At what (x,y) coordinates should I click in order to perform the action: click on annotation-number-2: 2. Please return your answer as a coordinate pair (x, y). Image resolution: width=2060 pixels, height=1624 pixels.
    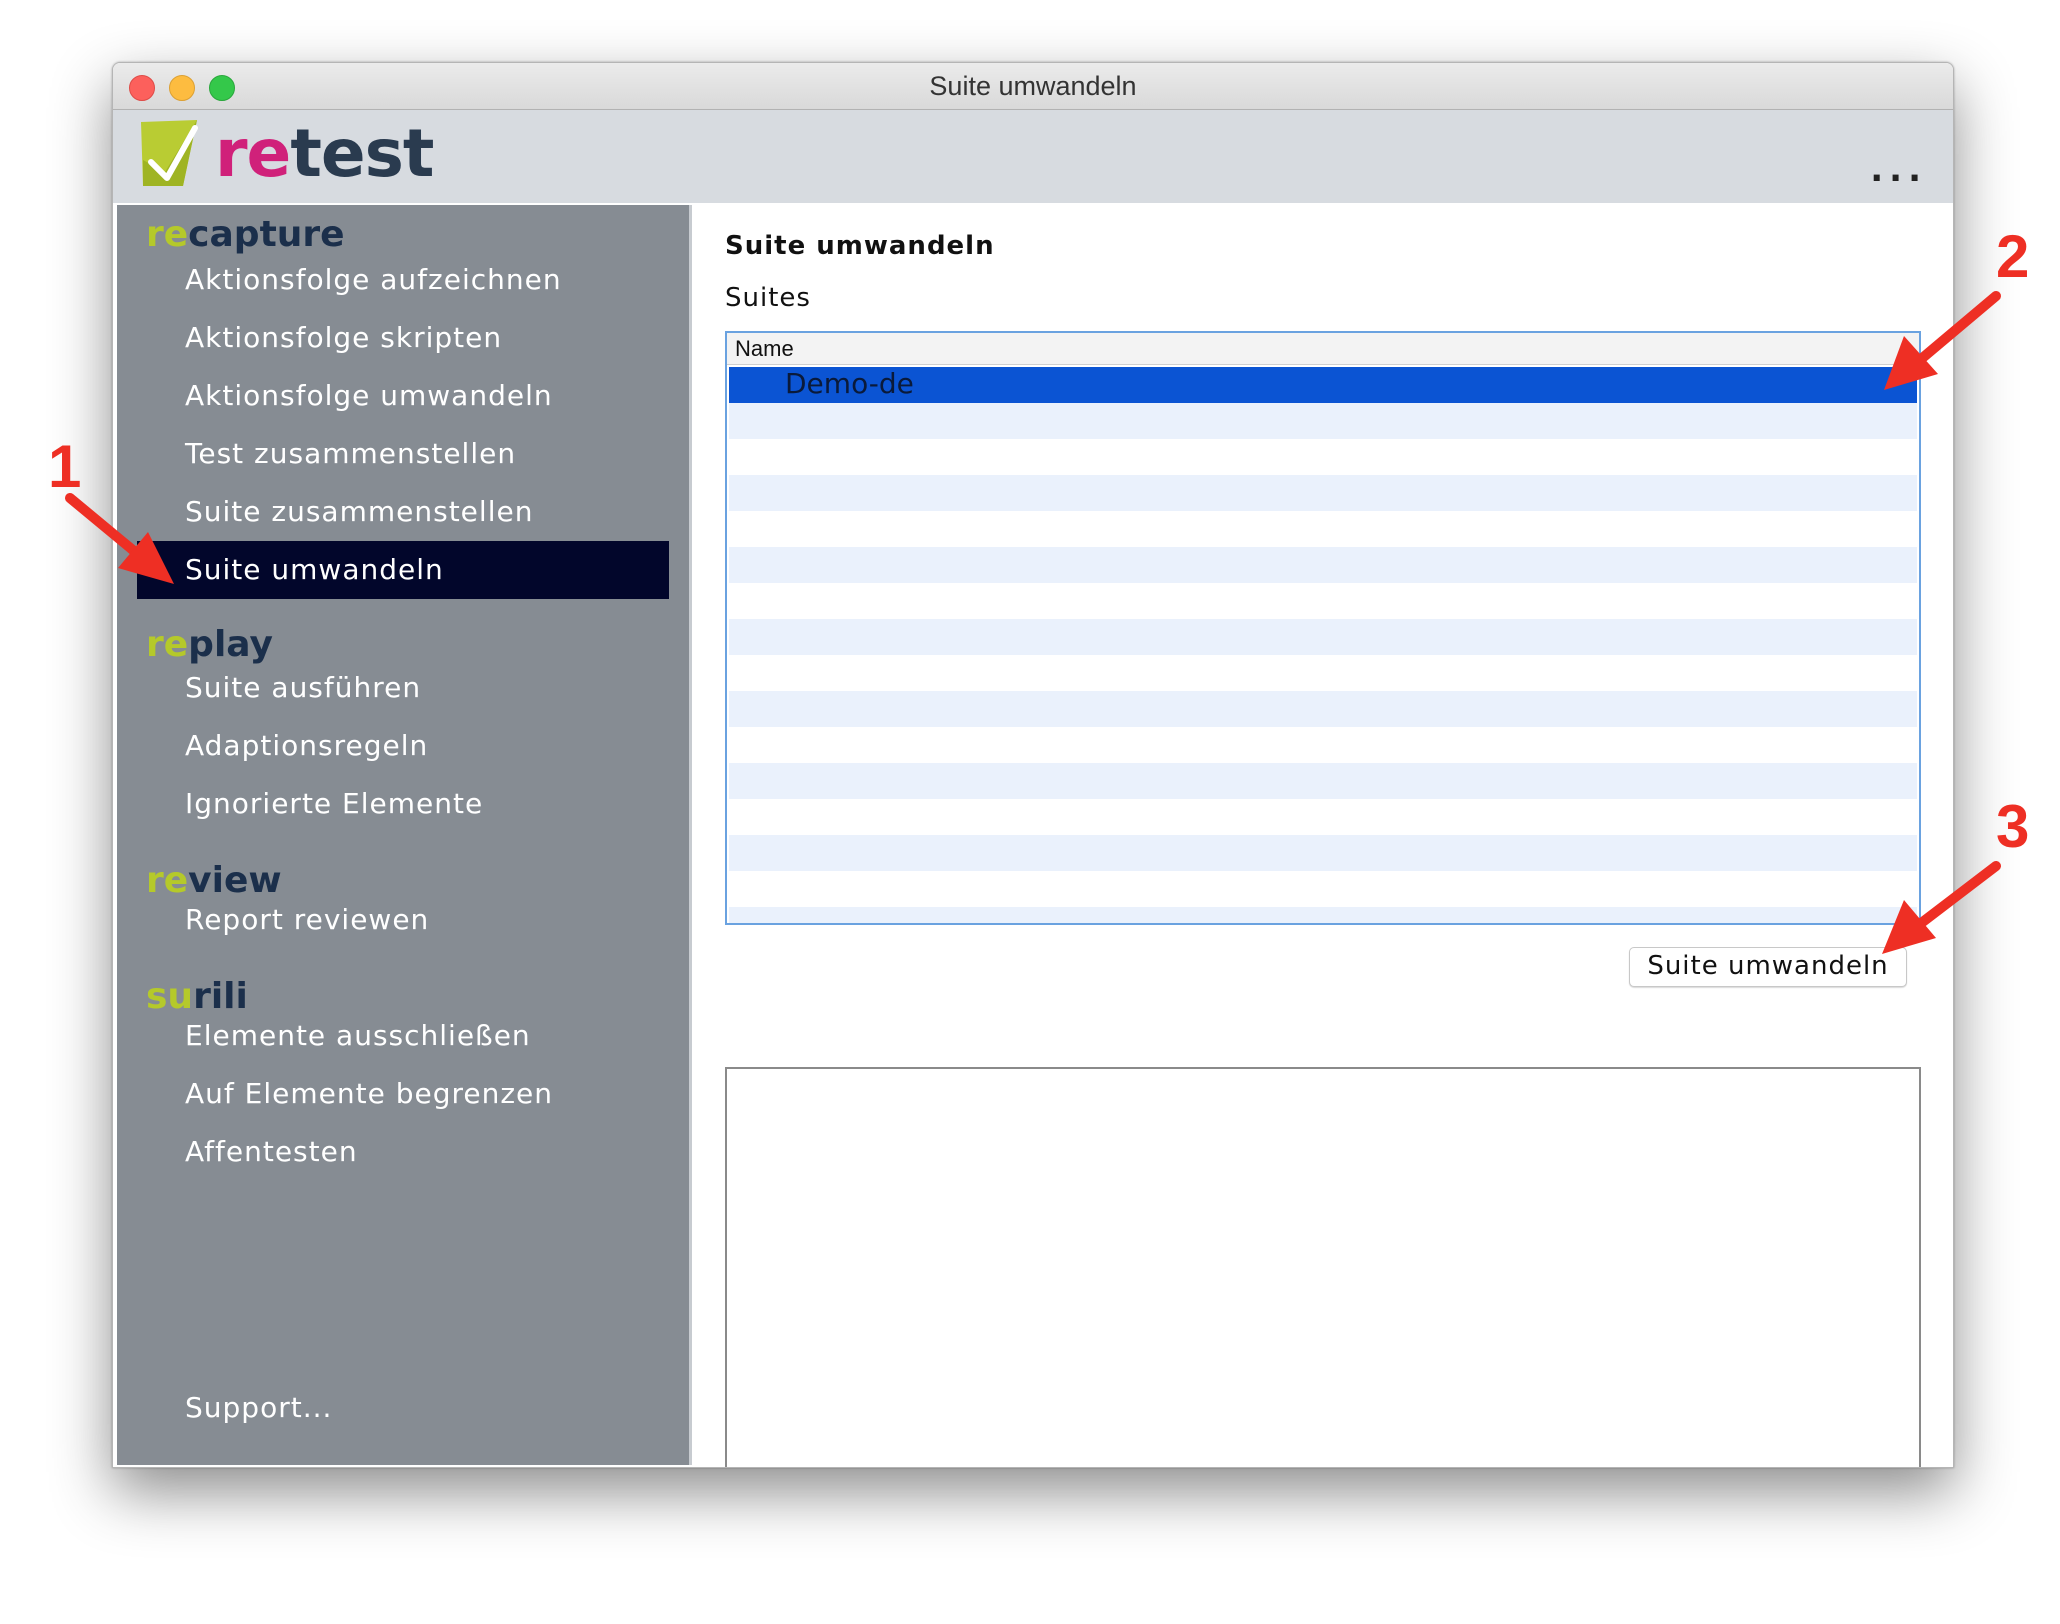
    Looking at the image, I should click on (2013, 256).